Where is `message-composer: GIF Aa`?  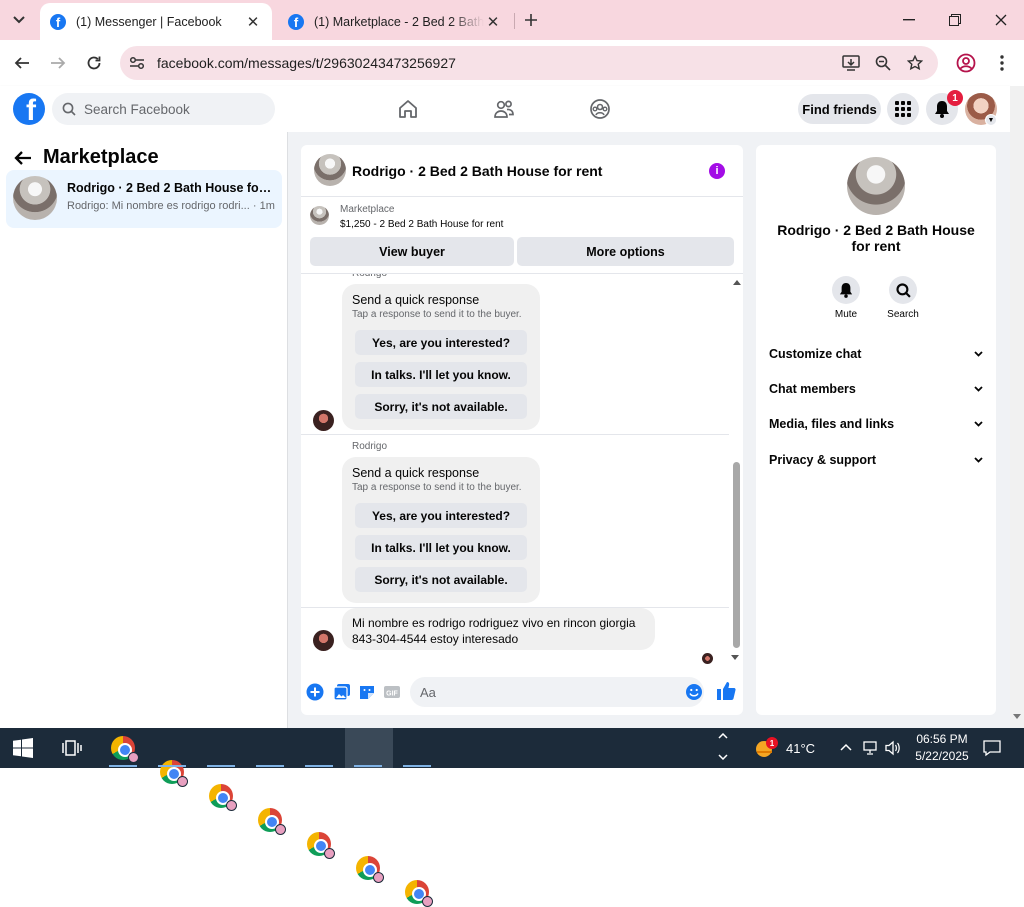 message-composer: GIF Aa is located at coordinates (522, 693).